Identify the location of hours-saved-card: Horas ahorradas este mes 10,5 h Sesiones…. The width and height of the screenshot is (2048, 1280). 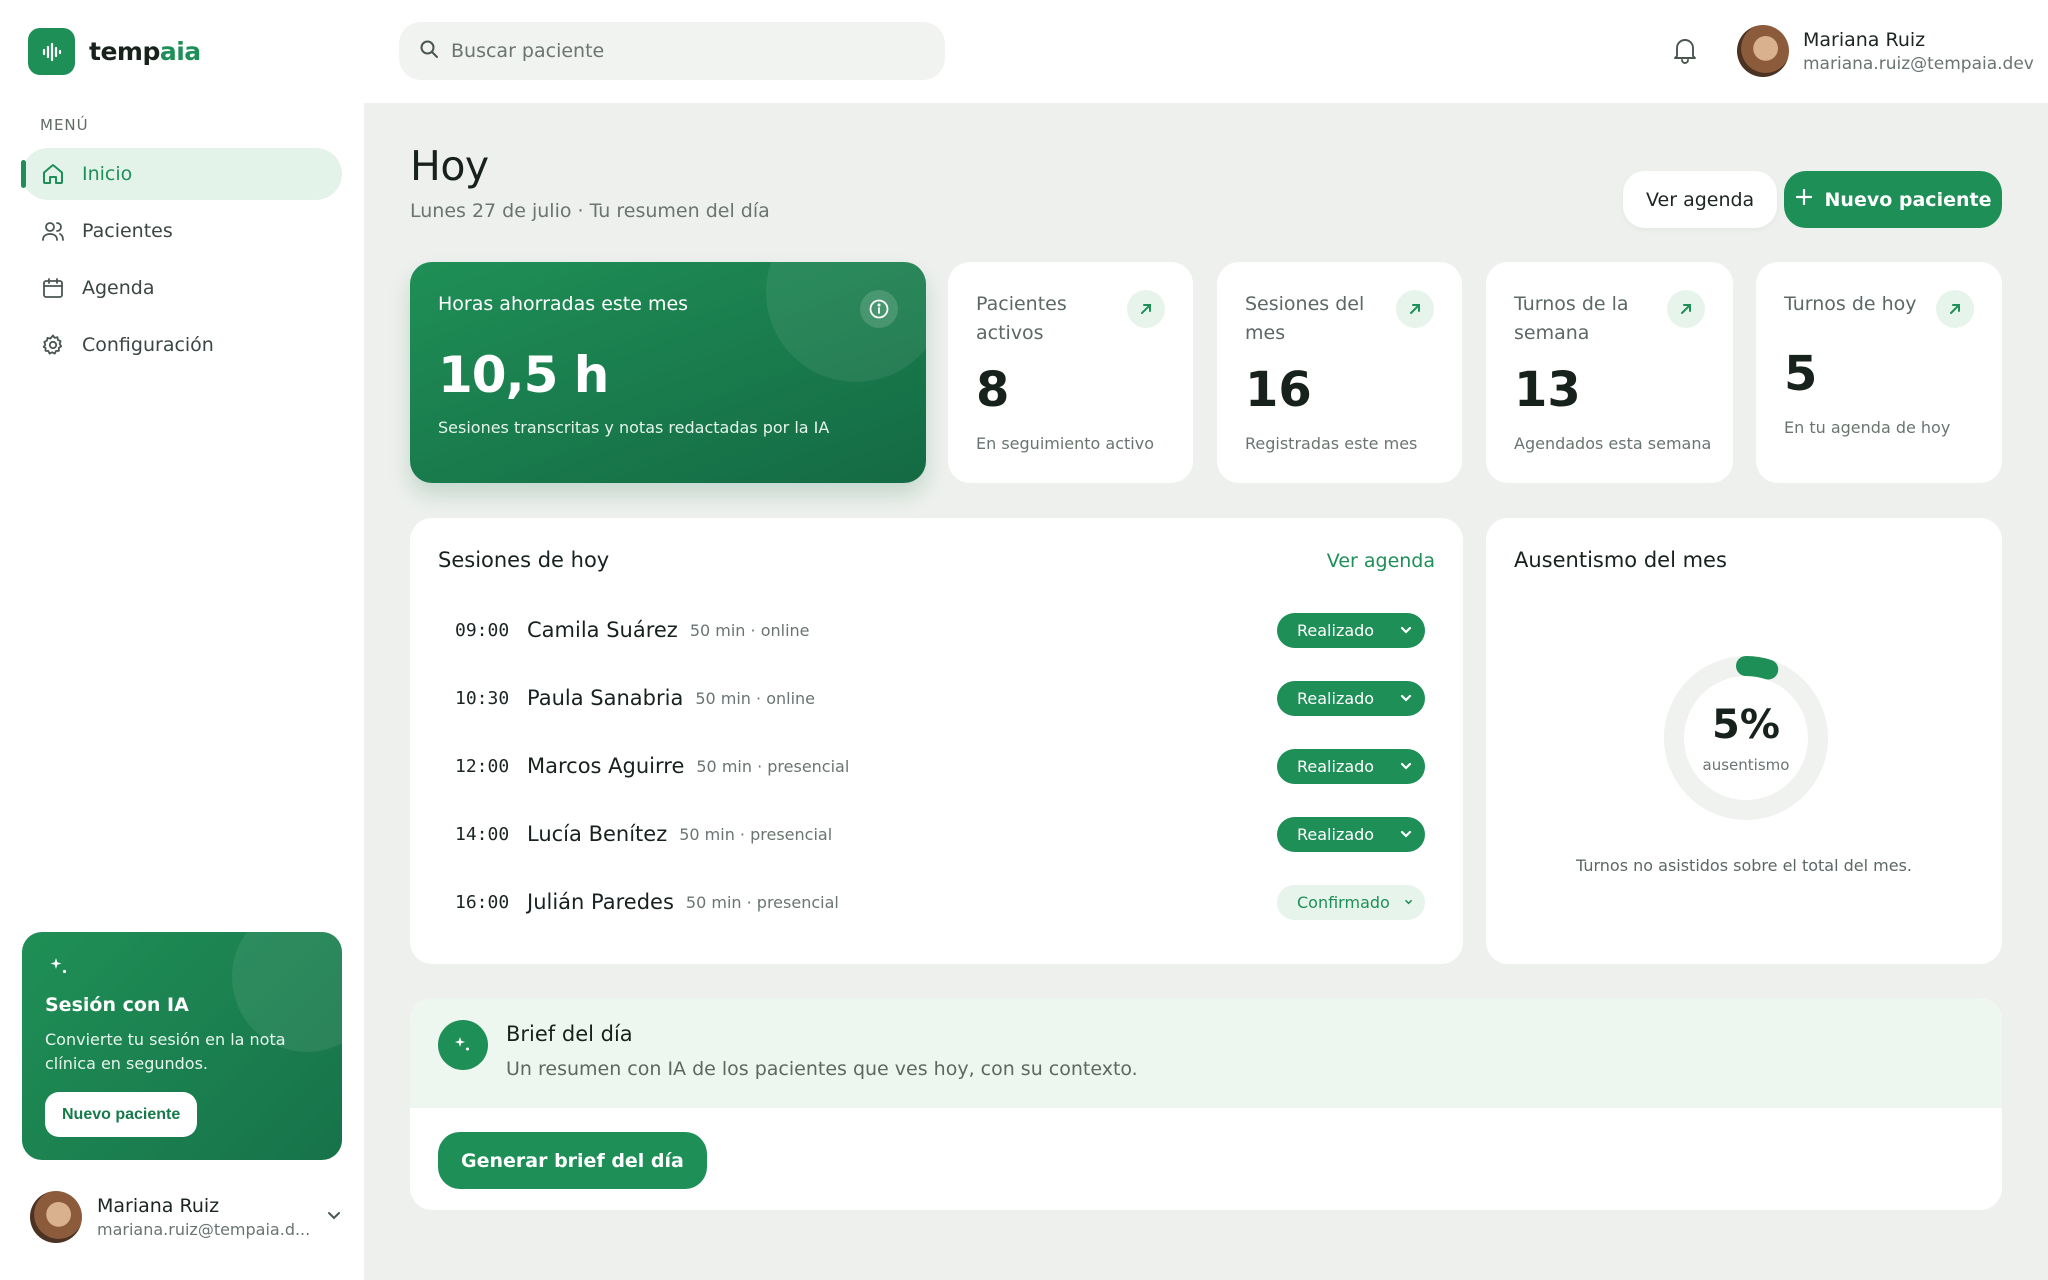
(668, 372).